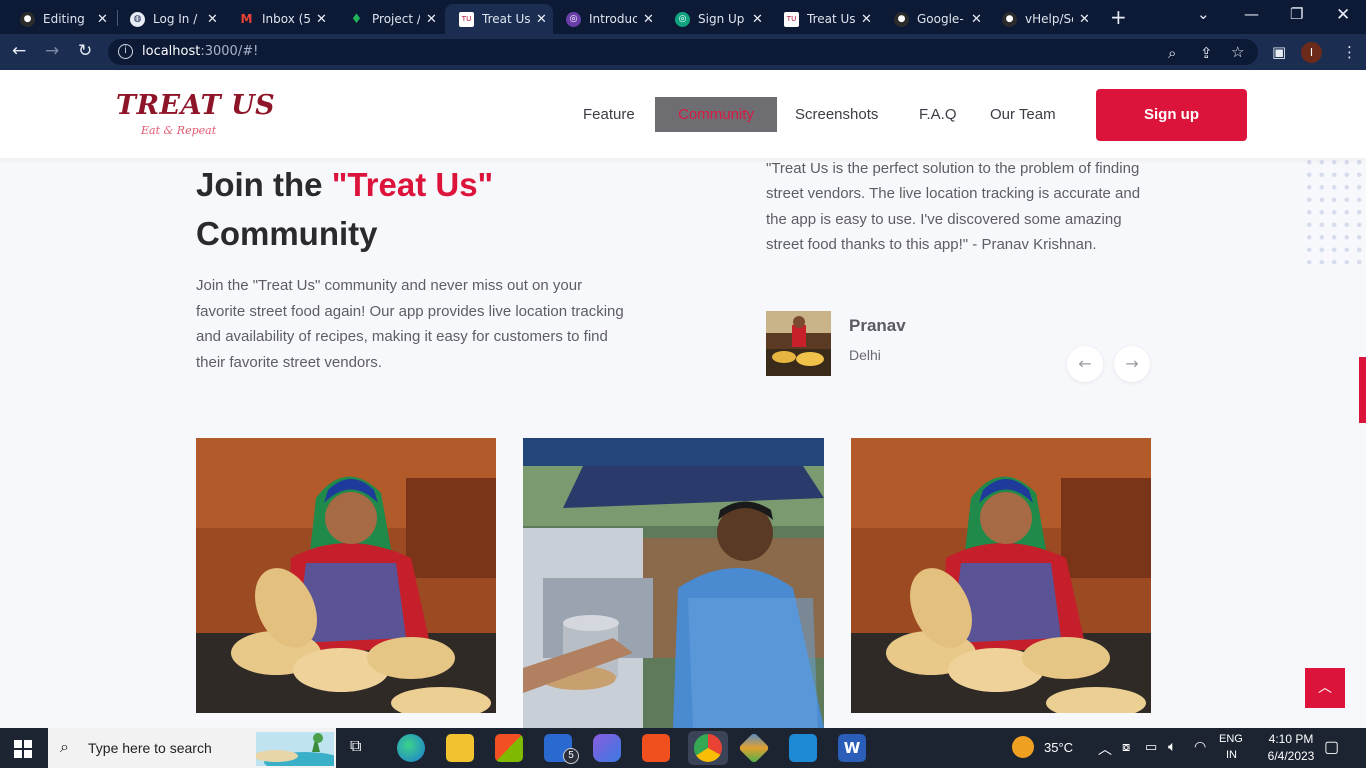 Image resolution: width=1366 pixels, height=768 pixels. Describe the element at coordinates (1203, 14) in the screenshot. I see `tab-search-icon: ⌄` at that location.